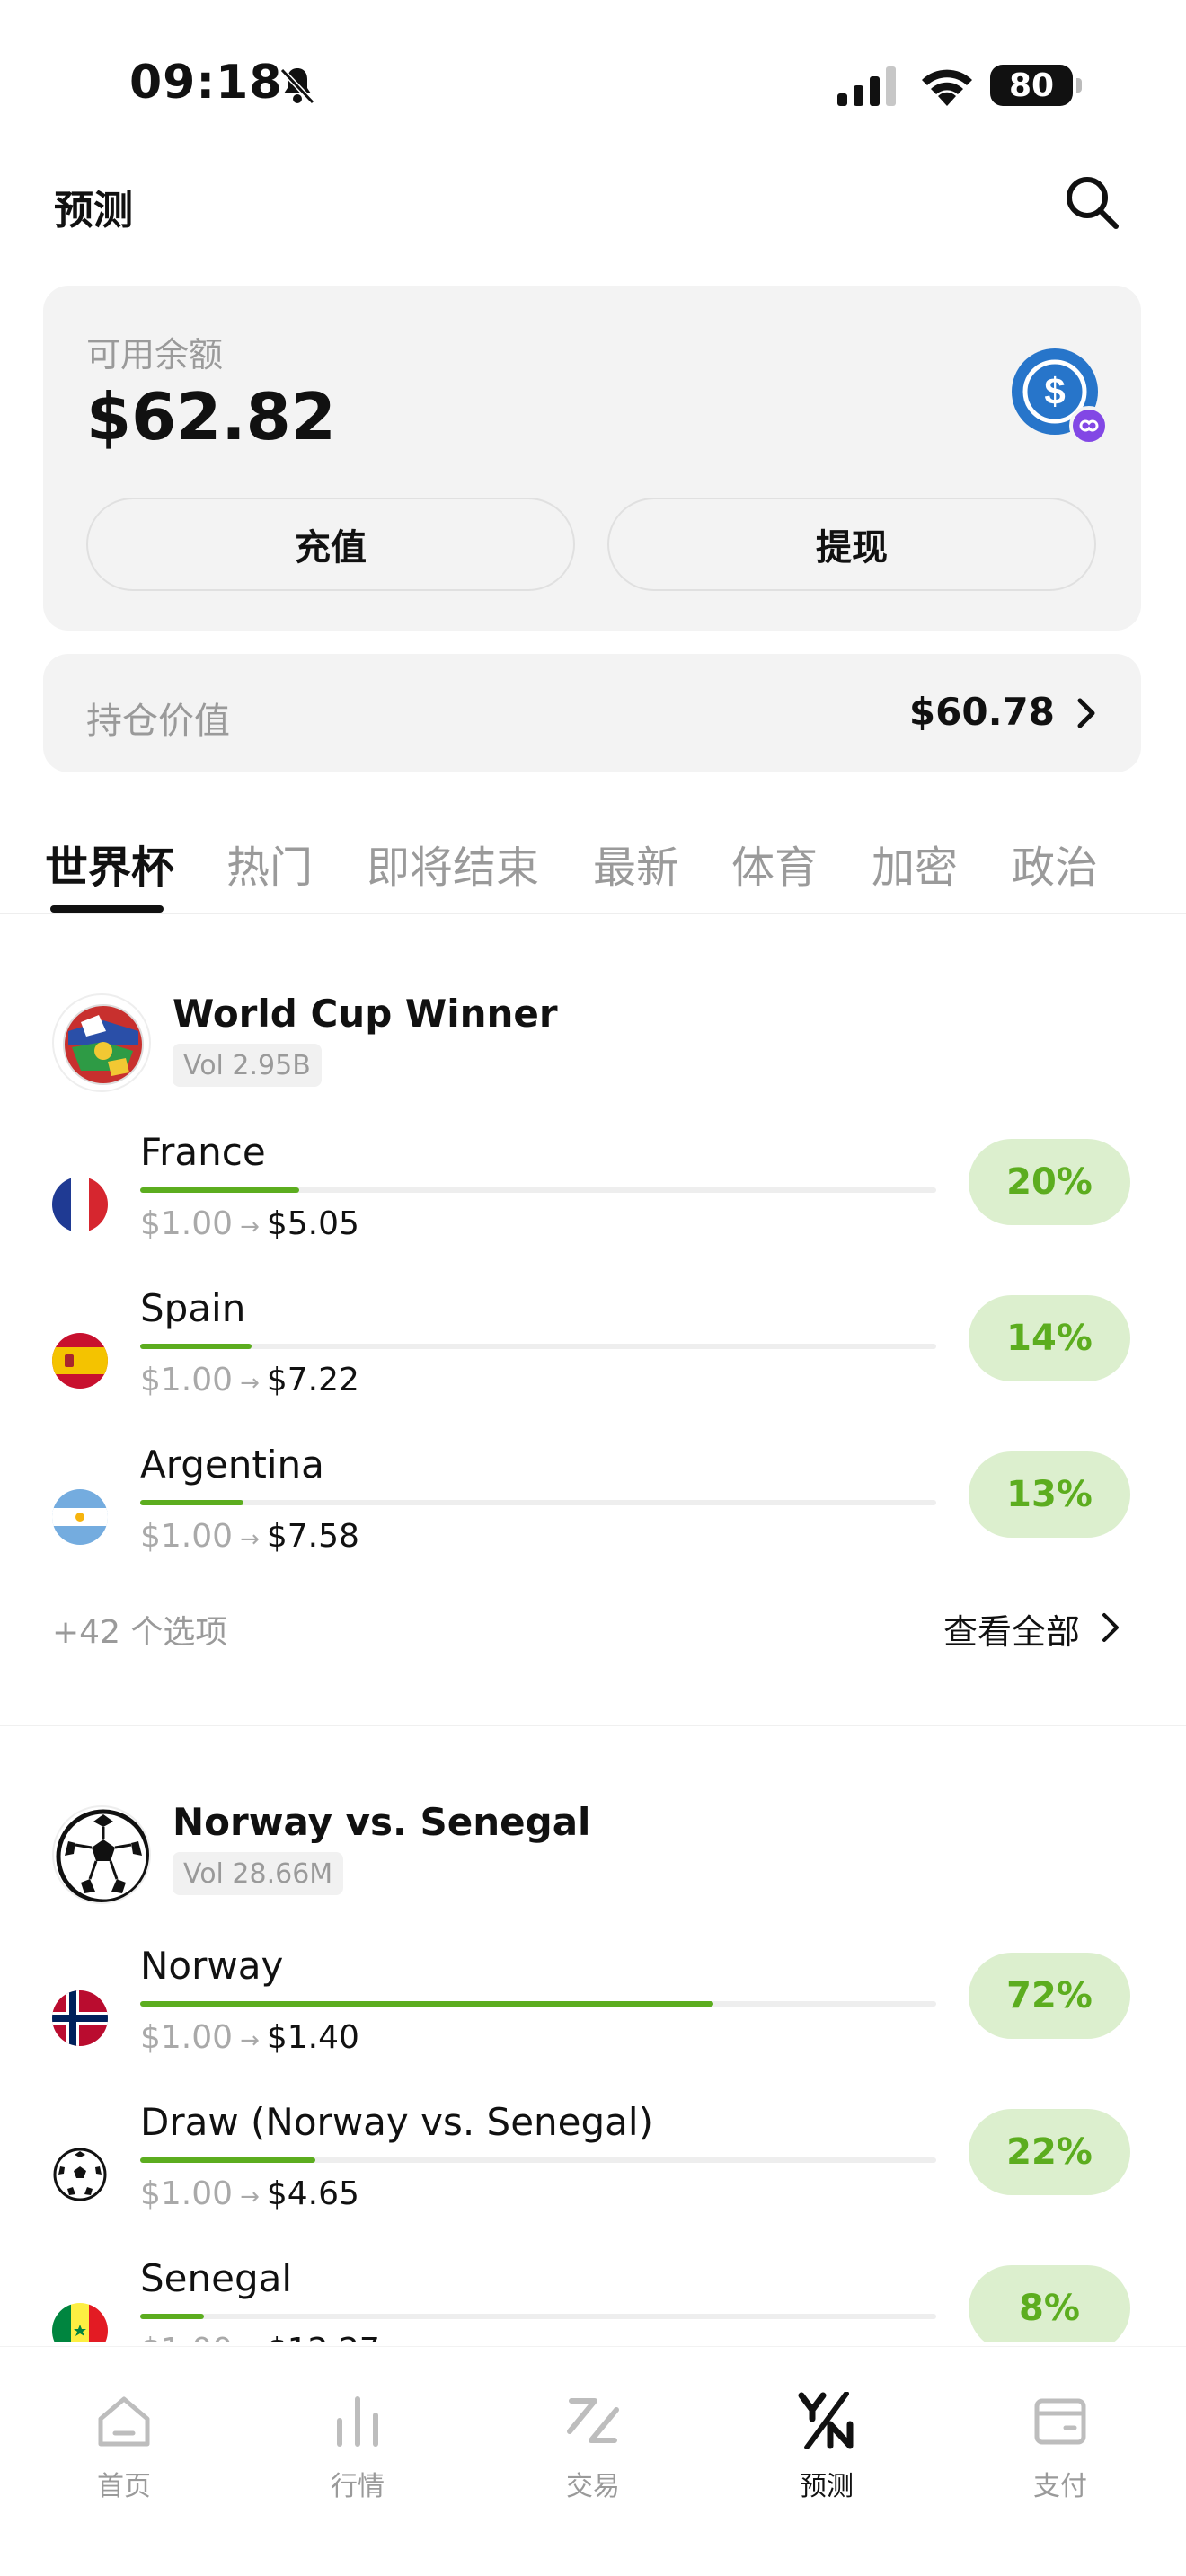 Image resolution: width=1186 pixels, height=2576 pixels. What do you see at coordinates (1091, 202) in the screenshot?
I see `search-icon` at bounding box center [1091, 202].